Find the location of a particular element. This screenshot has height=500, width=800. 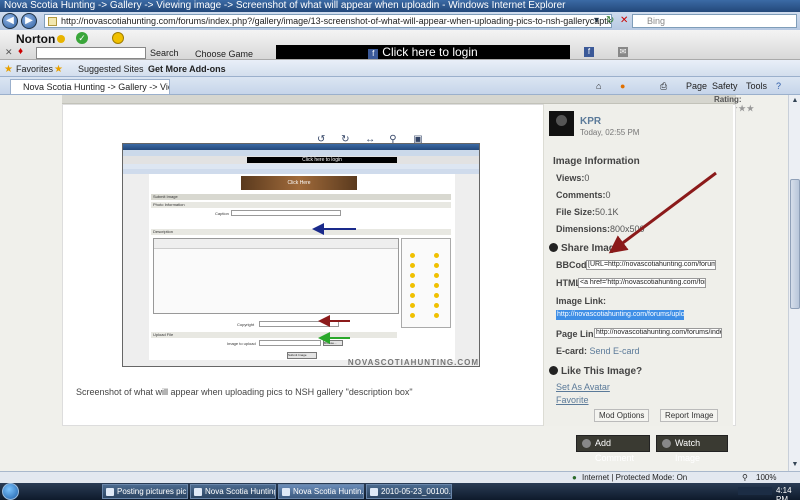

share-image-title: Share Image is located at coordinates (584, 248).